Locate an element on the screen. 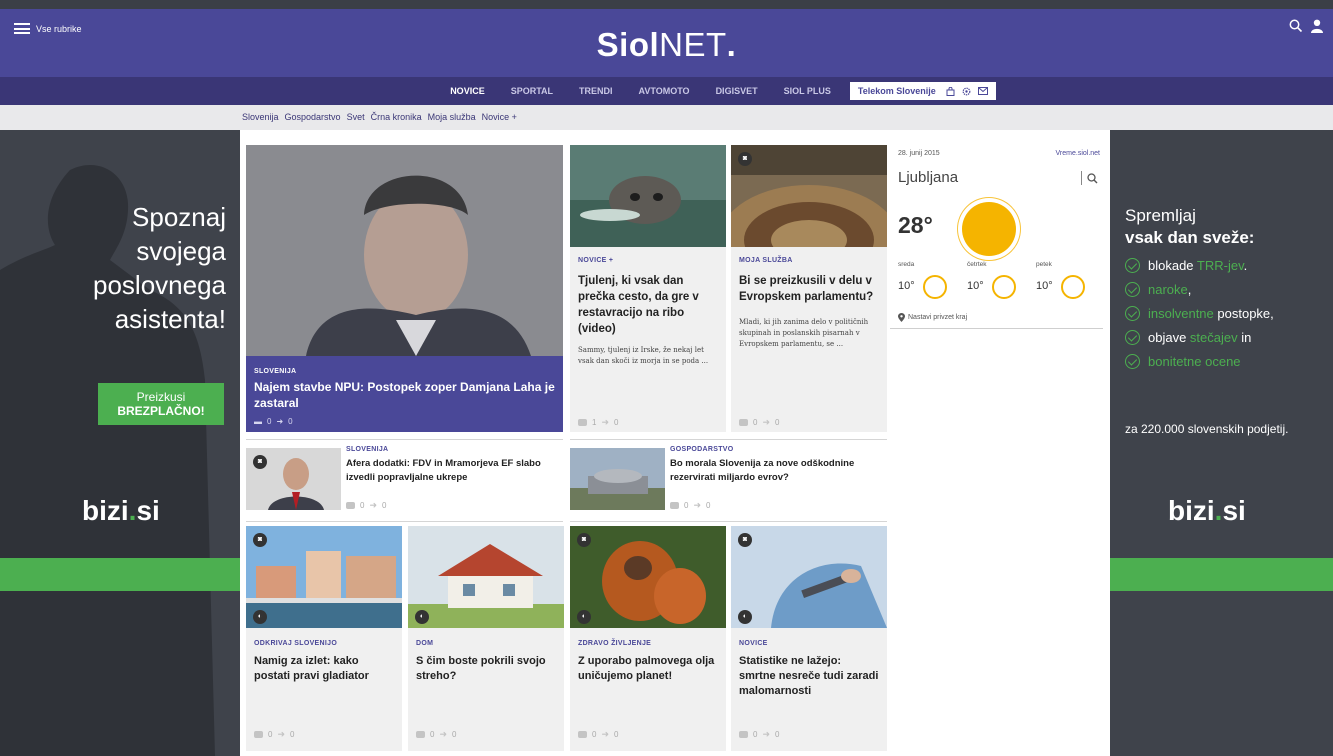  article-category: GOSPODARSTVO is located at coordinates (702, 449).